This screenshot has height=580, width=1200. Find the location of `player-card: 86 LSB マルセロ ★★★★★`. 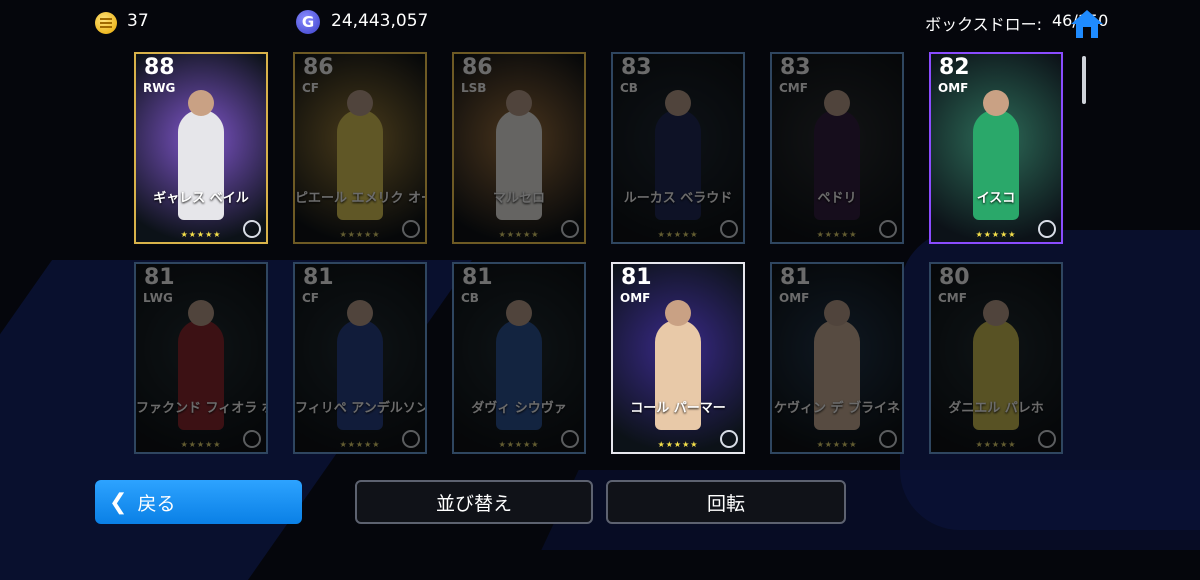

player-card: 86 LSB マルセロ ★★★★★ is located at coordinates (519, 148).